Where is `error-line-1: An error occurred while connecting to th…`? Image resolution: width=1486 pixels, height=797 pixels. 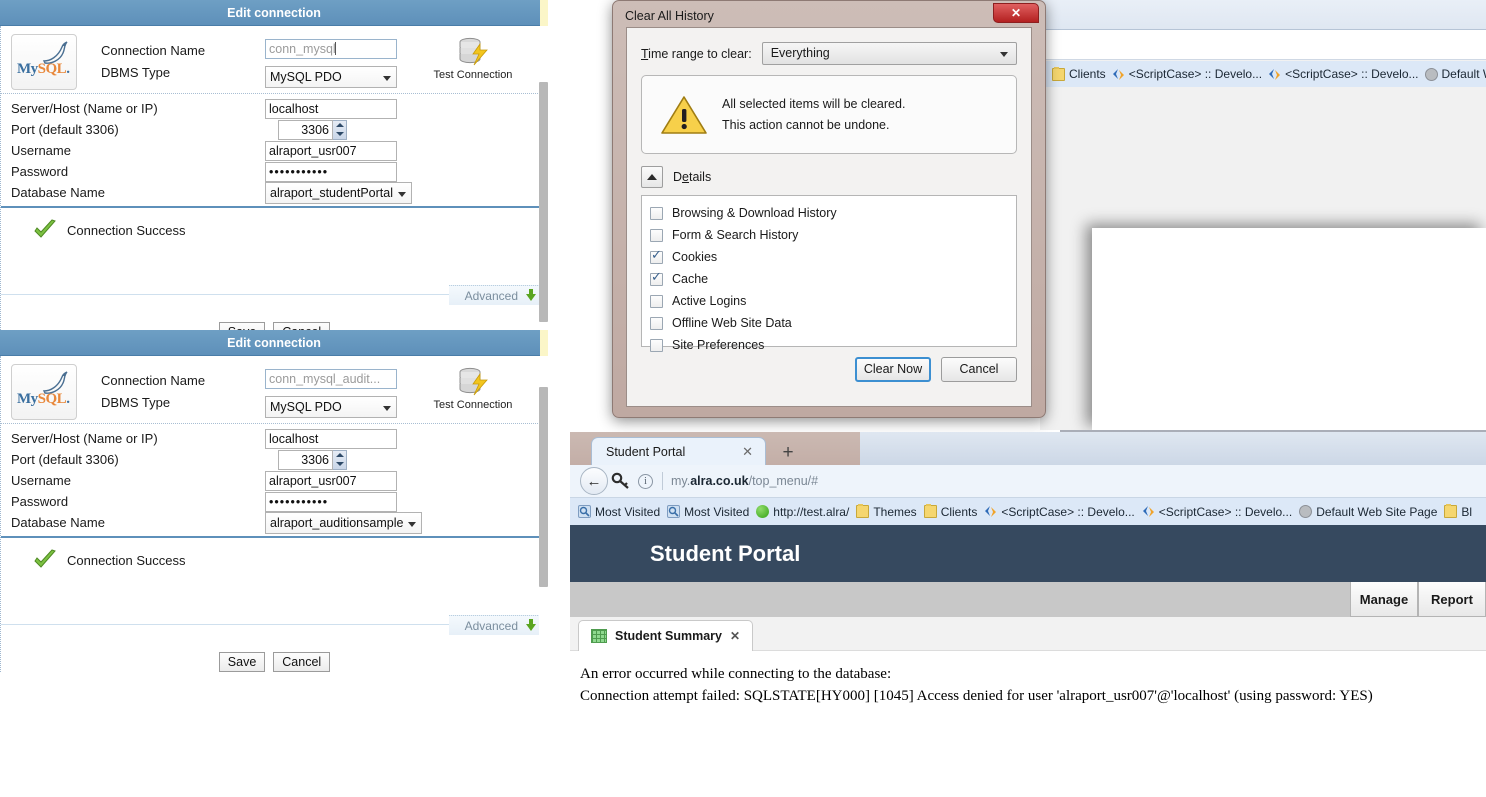 error-line-1: An error occurred while connecting to th… is located at coordinates (736, 674).